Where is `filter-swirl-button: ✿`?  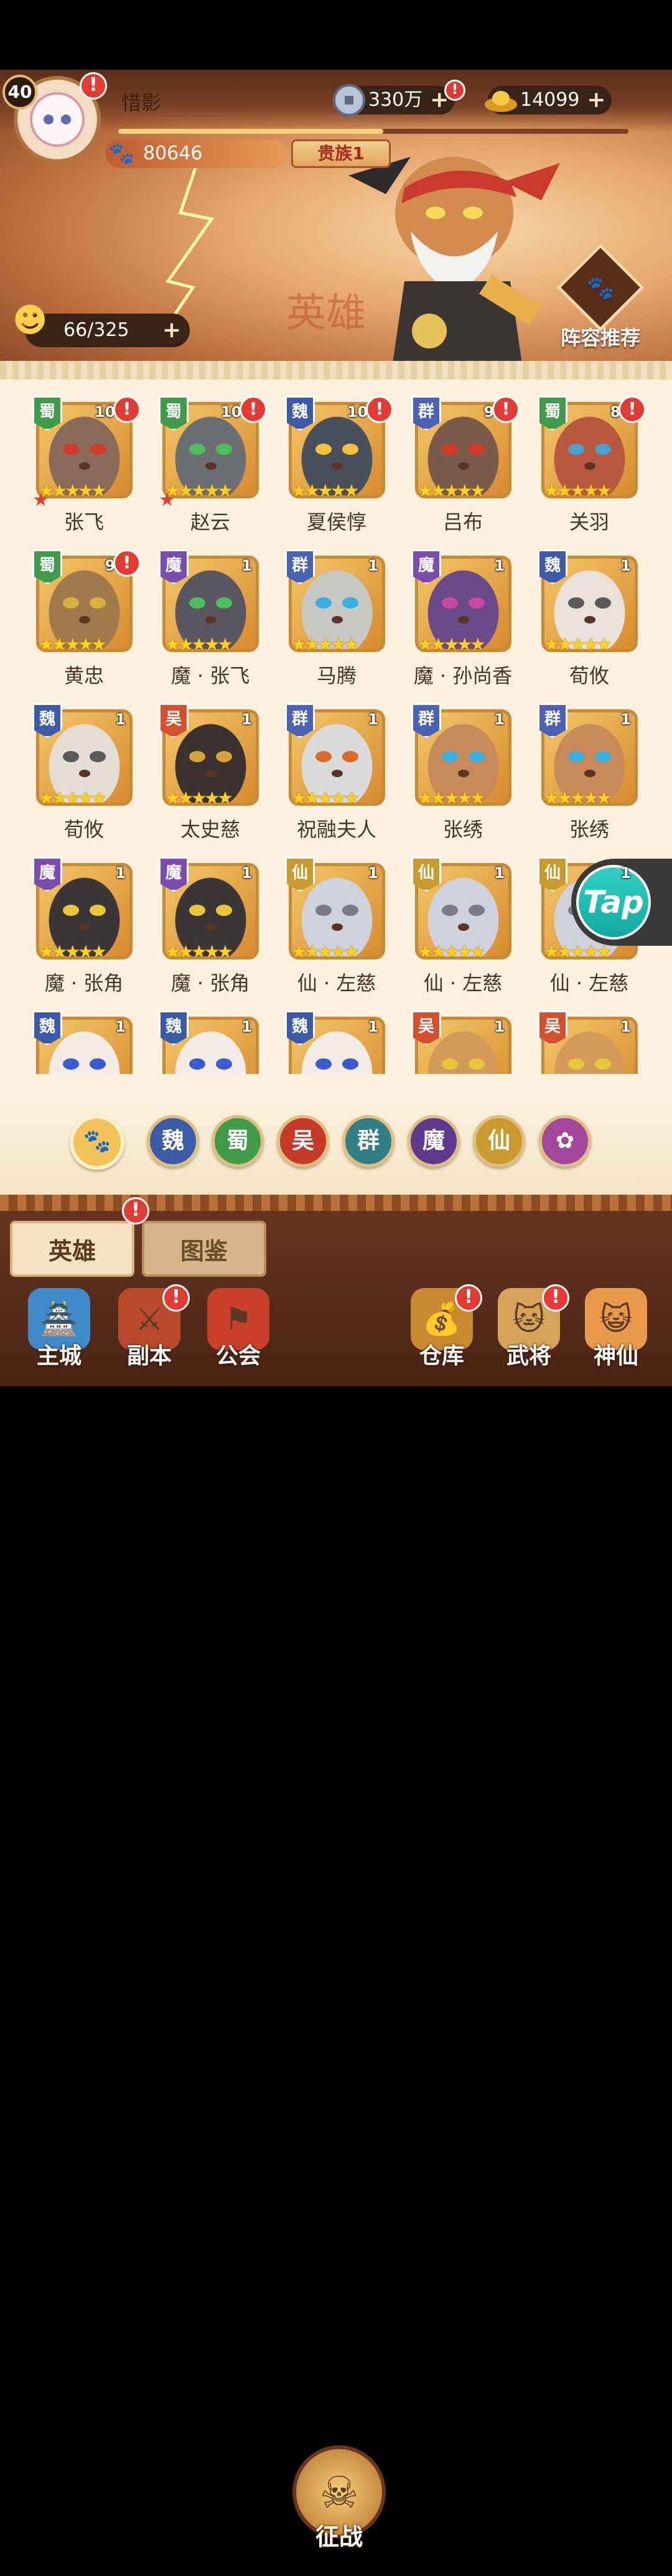 filter-swirl-button: ✿ is located at coordinates (565, 1141).